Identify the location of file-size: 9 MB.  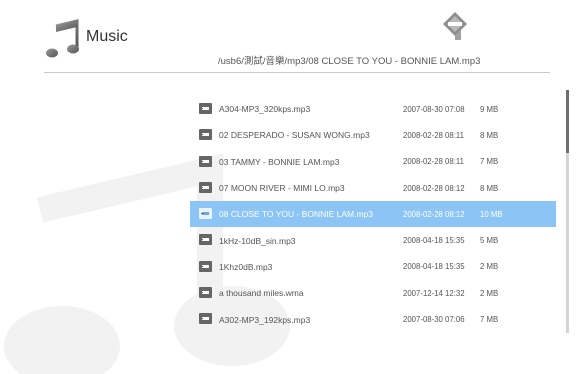
(489, 109).